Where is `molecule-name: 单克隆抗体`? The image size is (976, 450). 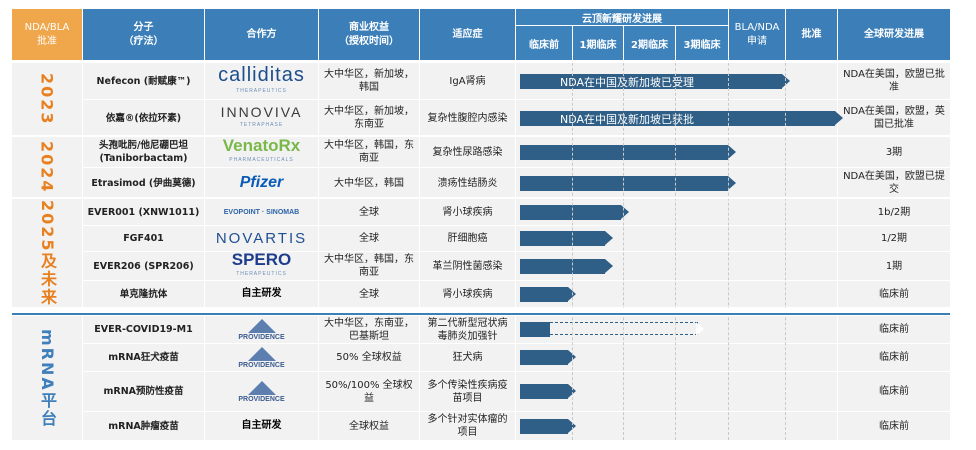
molecule-name: 单克隆抗体 is located at coordinates (143, 294).